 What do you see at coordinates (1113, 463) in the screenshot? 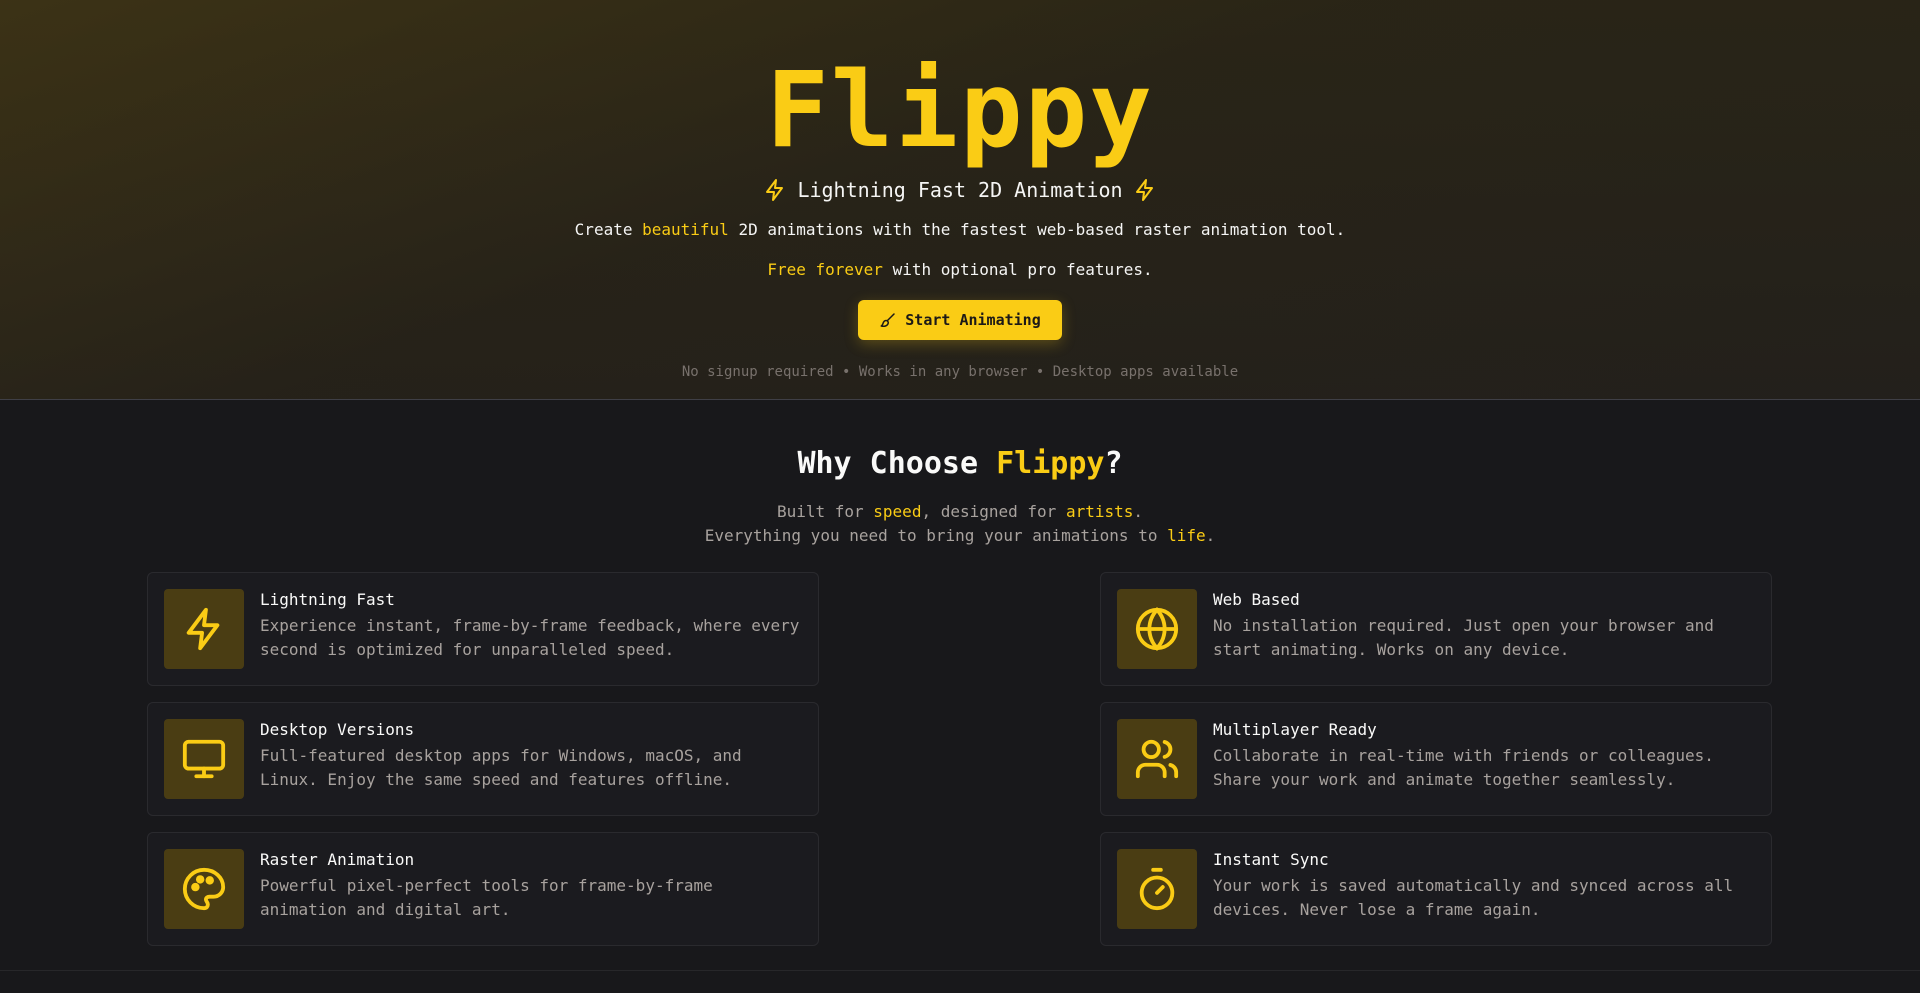
I see `heading-text: ?` at bounding box center [1113, 463].